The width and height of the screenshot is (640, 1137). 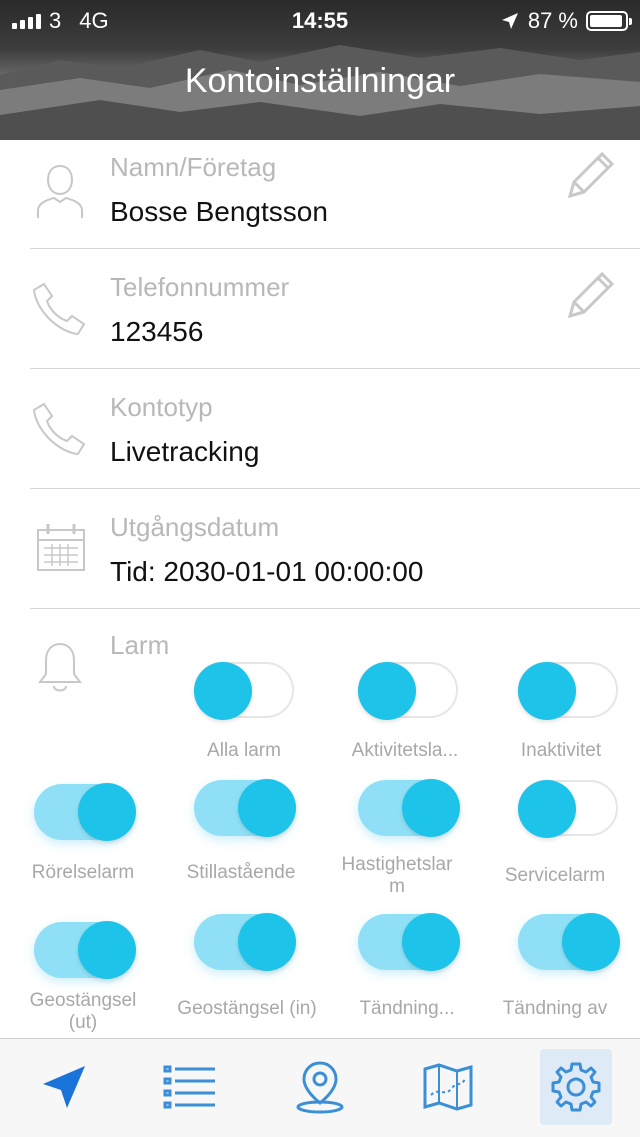 I want to click on navigation-arrow-icon, so click(x=64, y=1087).